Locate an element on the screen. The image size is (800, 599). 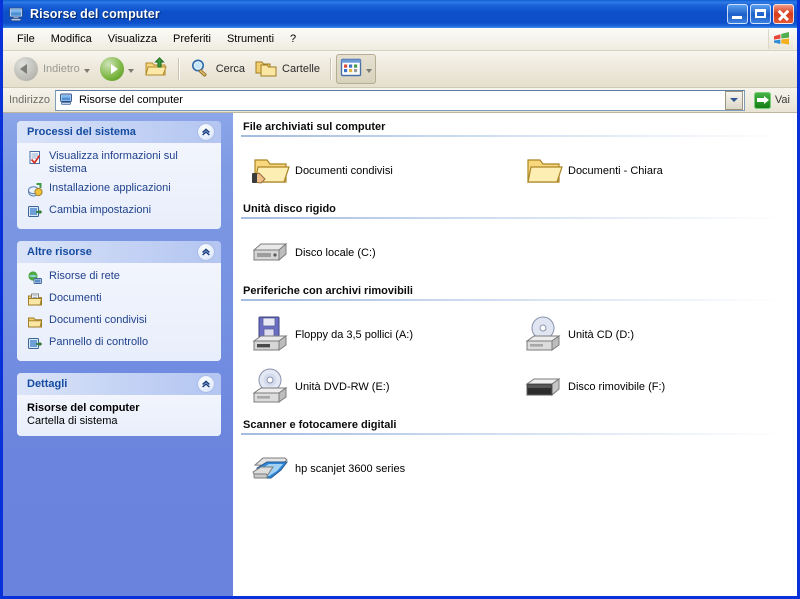
views-dropdown-icon is located at coordinates (368, 70).